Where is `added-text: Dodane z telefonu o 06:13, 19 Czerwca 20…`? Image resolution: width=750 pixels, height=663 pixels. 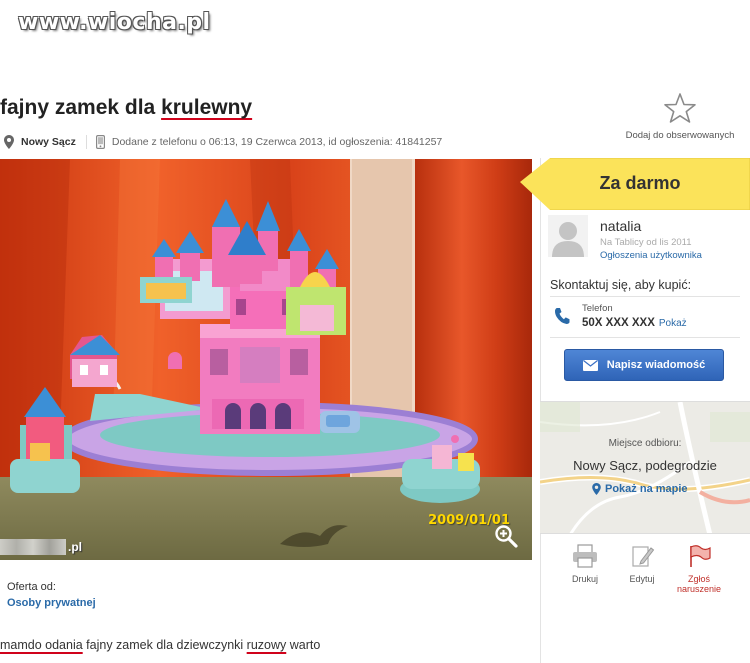
added-text: Dodane z telefonu o 06:13, 19 Czerwca 20… is located at coordinates (277, 142).